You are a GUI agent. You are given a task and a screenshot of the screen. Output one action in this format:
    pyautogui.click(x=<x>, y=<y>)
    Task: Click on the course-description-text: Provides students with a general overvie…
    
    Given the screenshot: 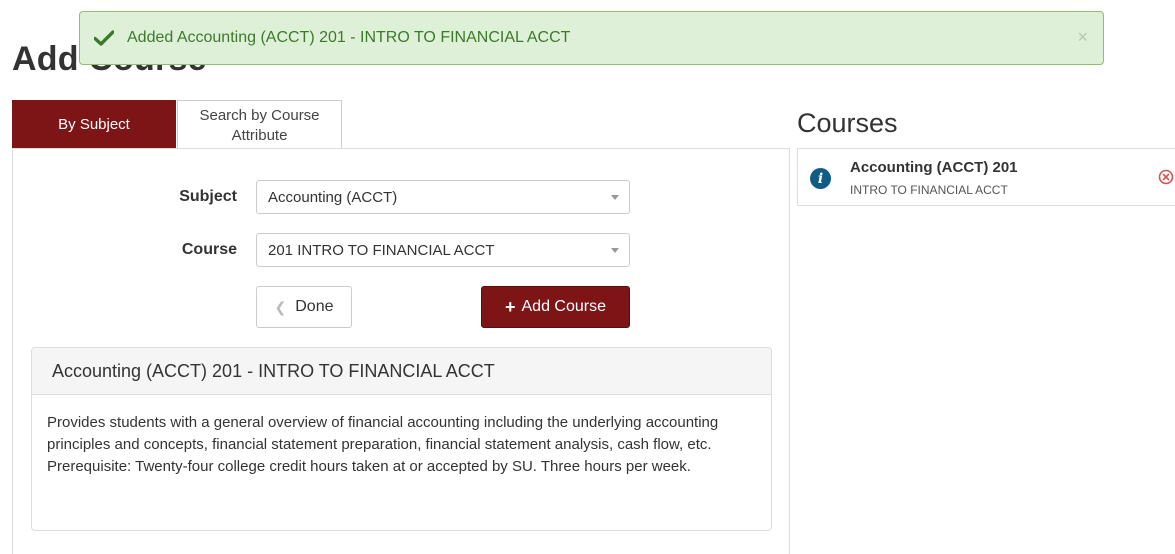 What is the action you would take?
    pyautogui.click(x=383, y=444)
    